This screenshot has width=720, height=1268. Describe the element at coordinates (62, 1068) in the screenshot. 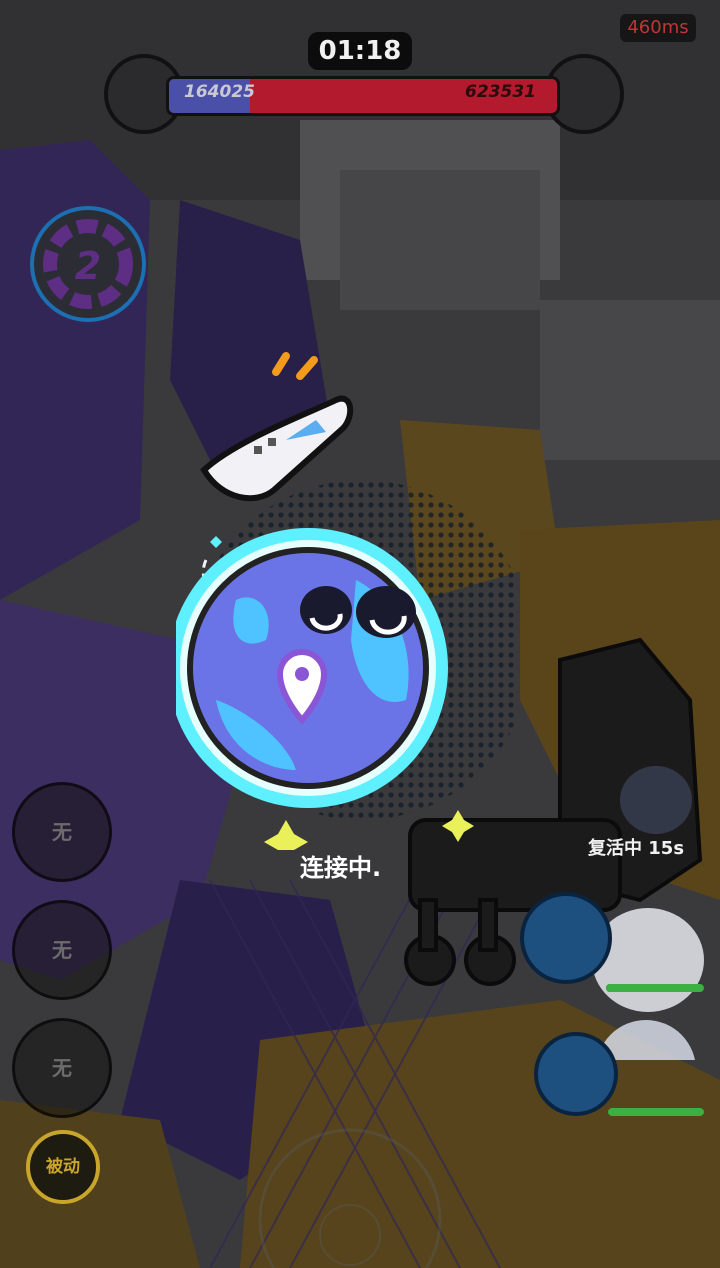

I see `skill-slot-3-button: 无` at that location.